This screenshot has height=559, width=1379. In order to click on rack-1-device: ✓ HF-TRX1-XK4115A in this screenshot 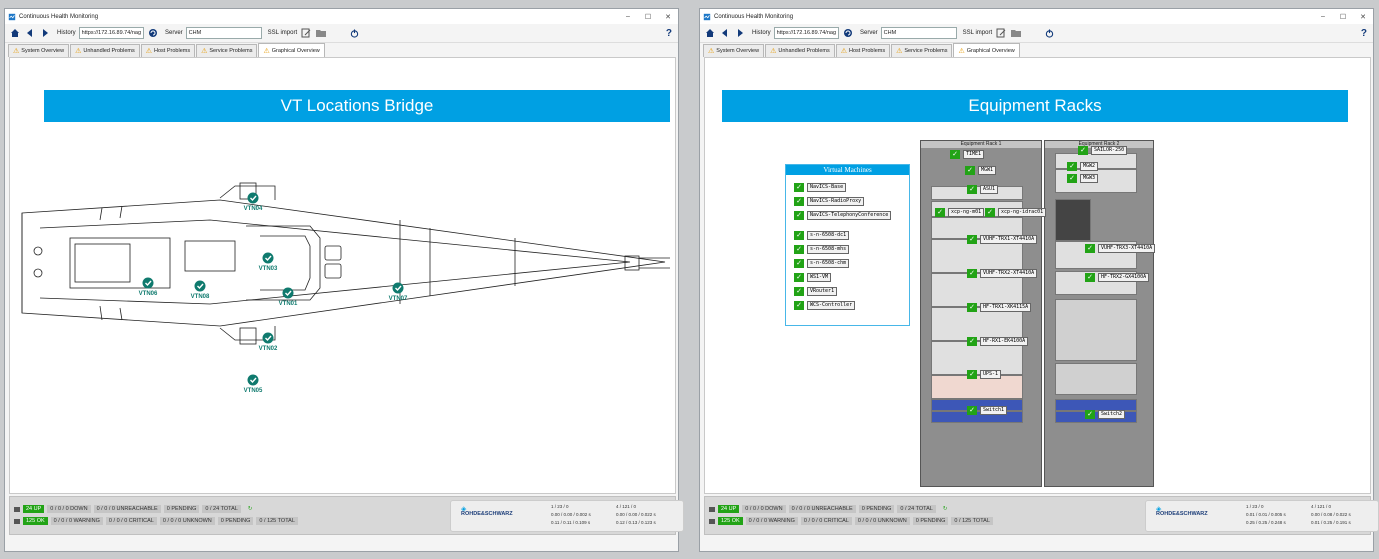, I will do `click(999, 307)`.